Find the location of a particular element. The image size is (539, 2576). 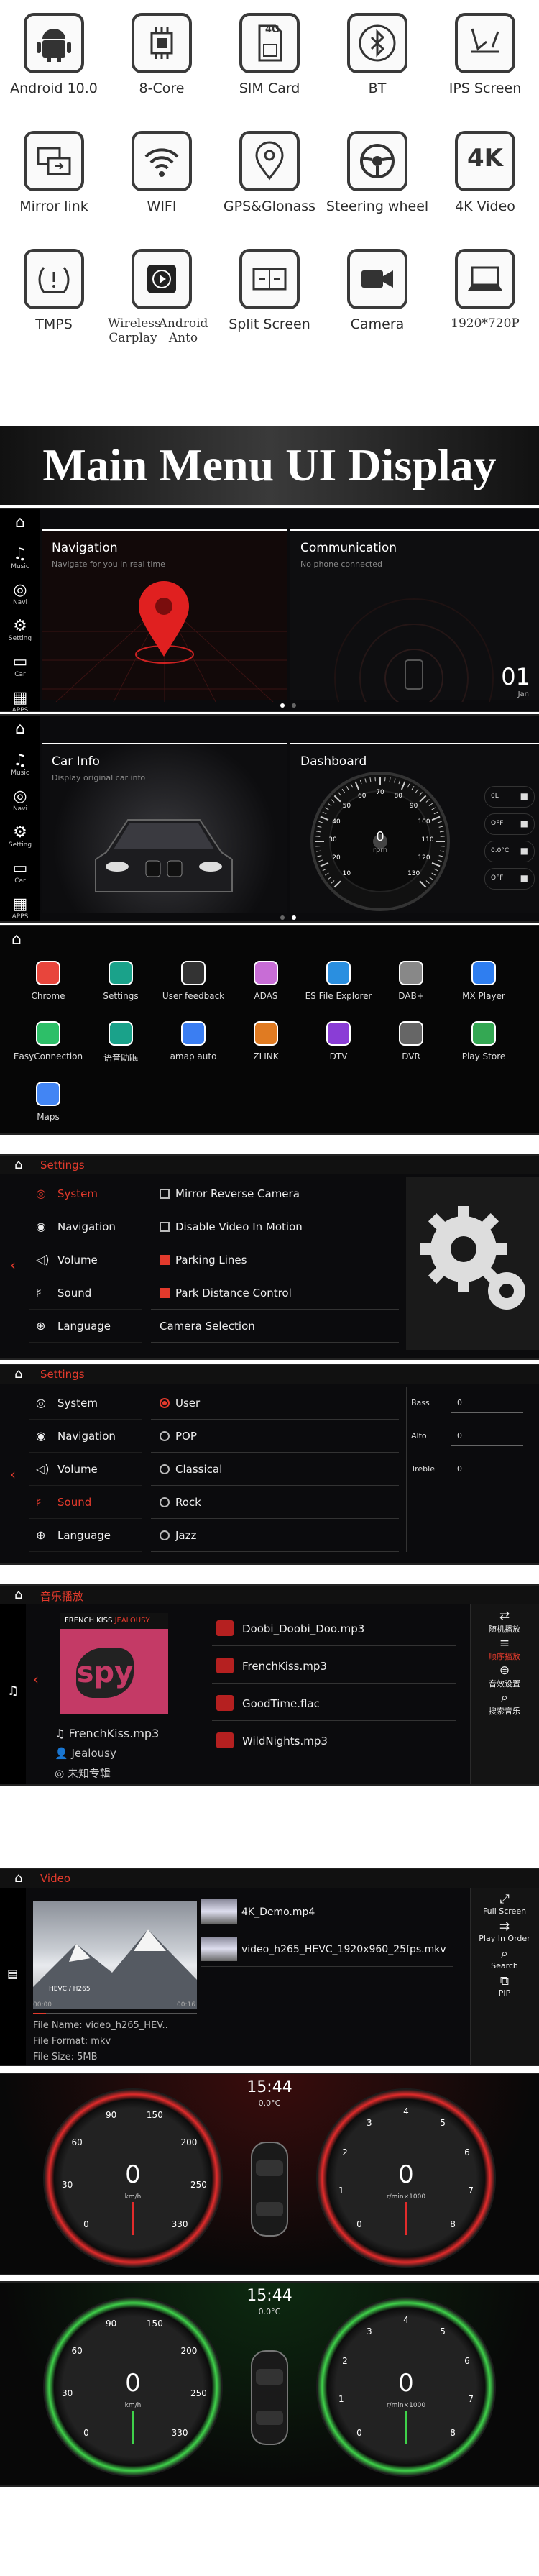

video-control-button: ⤢ Full Screen is located at coordinates (504, 1904).